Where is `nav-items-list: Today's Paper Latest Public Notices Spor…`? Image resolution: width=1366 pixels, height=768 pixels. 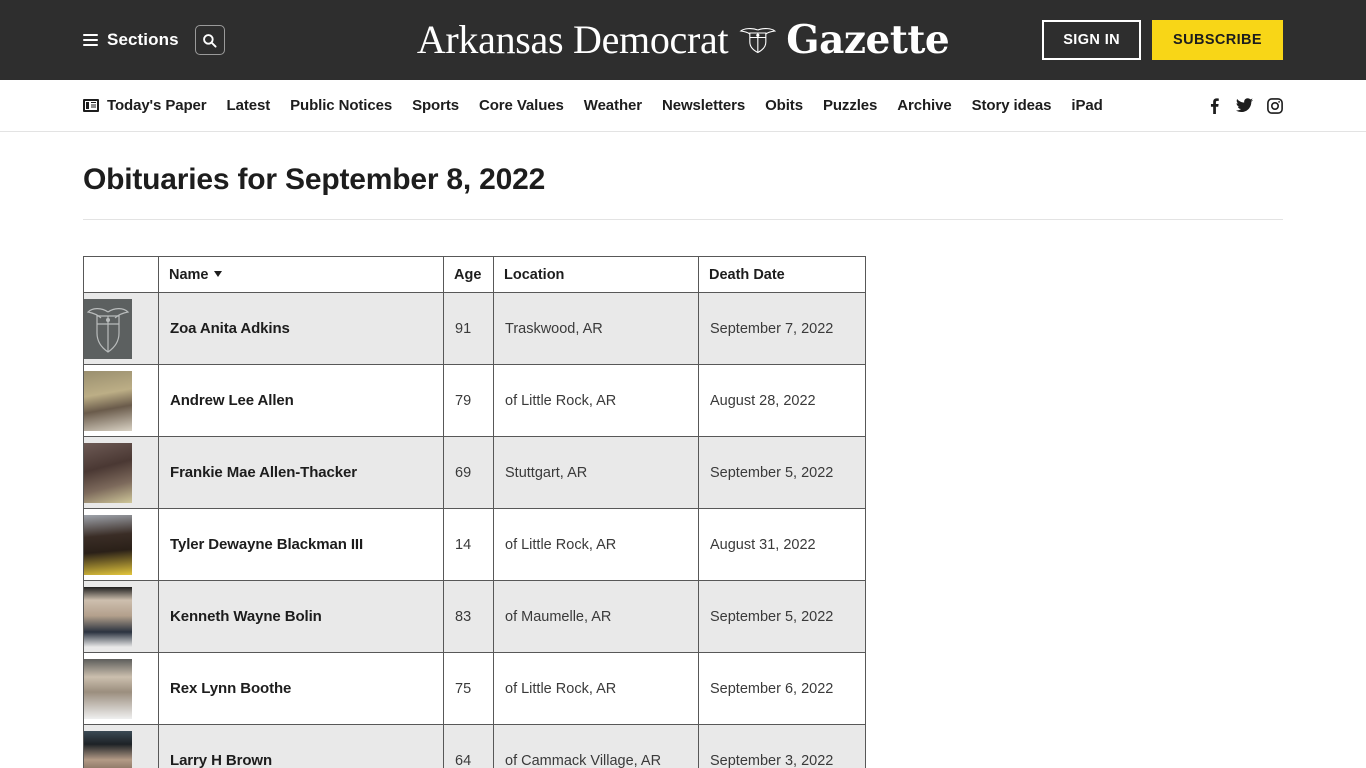
nav-items-list: Today's Paper Latest Public Notices Spor… is located at coordinates (593, 105).